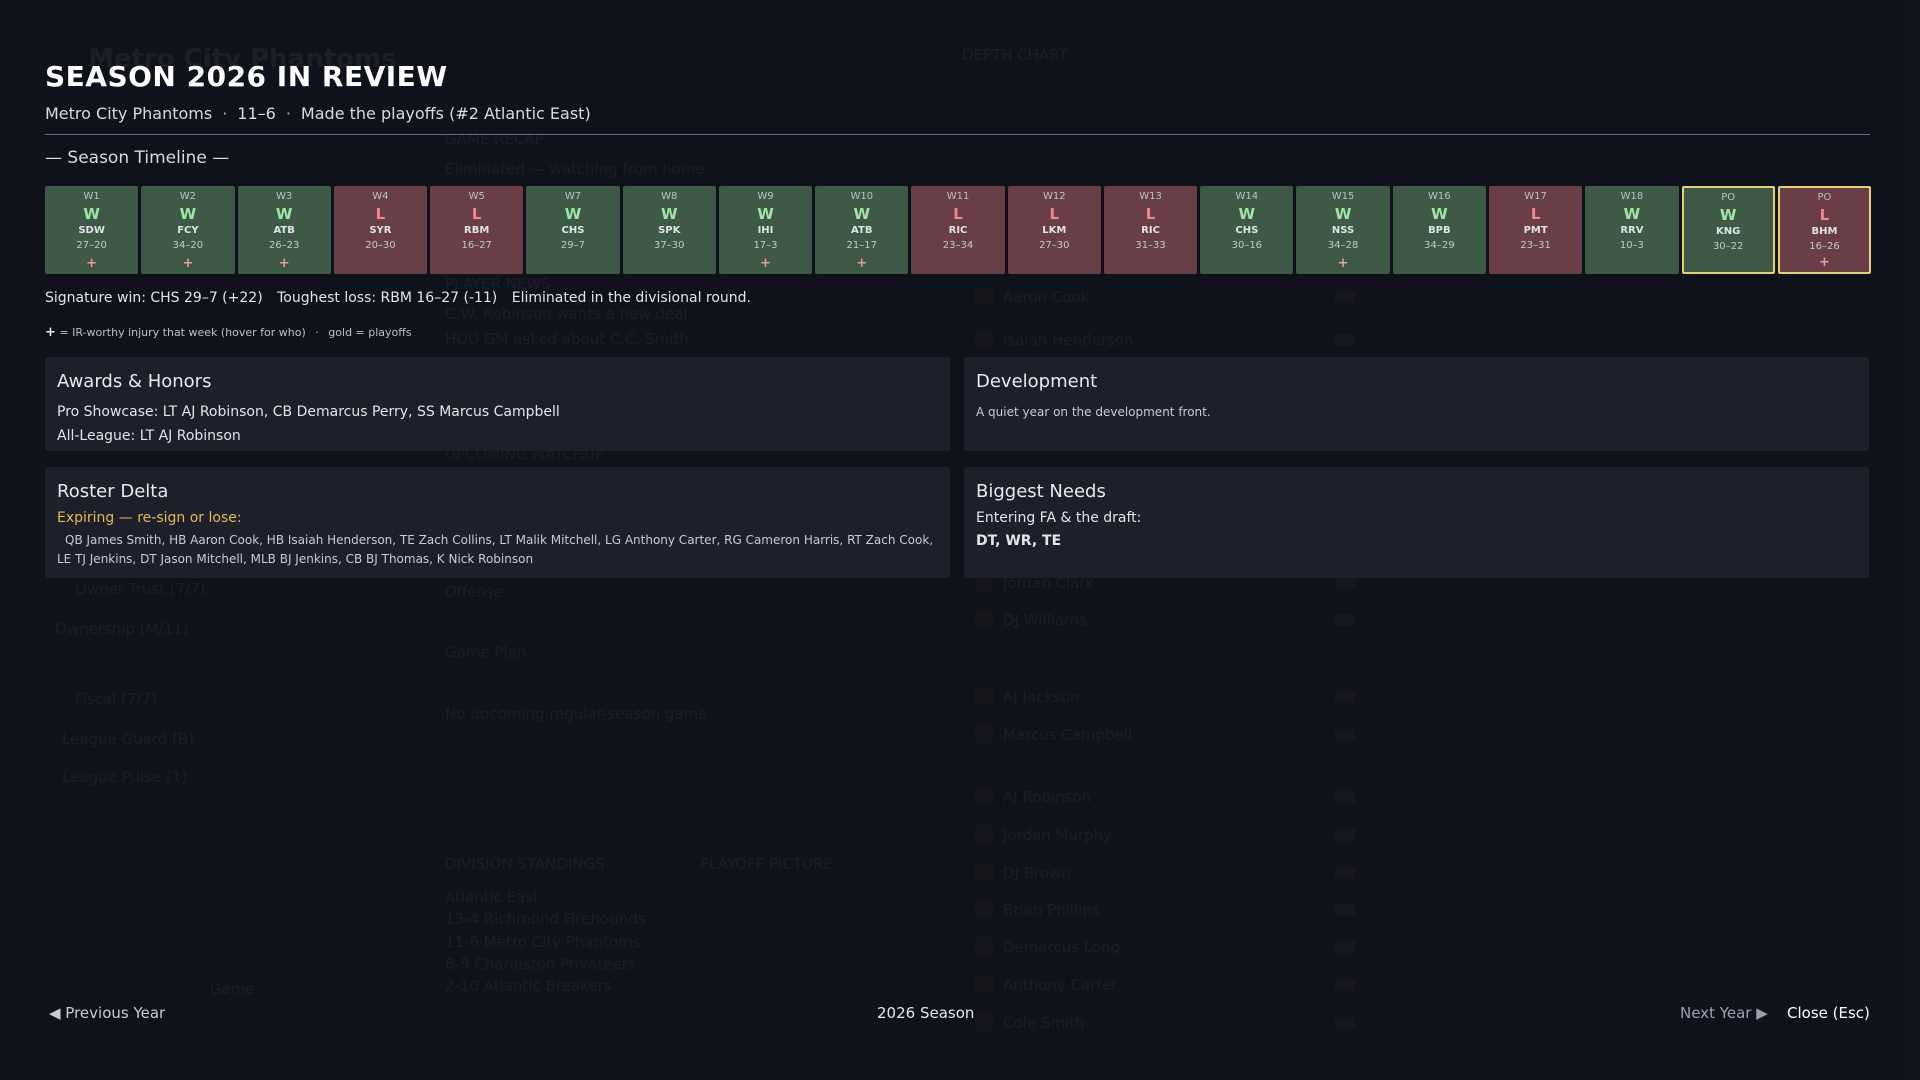 This screenshot has height=1080, width=1920. I want to click on all-league: All-League: LT AJ Robinson, so click(149, 436).